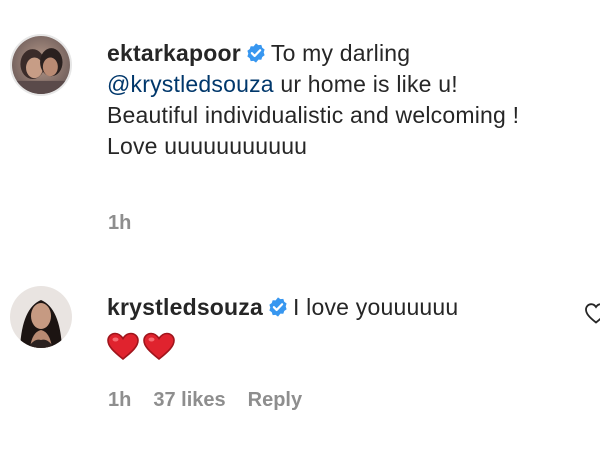  Describe the element at coordinates (592, 313) in the screenshot. I see `heart-outline-icon` at that location.